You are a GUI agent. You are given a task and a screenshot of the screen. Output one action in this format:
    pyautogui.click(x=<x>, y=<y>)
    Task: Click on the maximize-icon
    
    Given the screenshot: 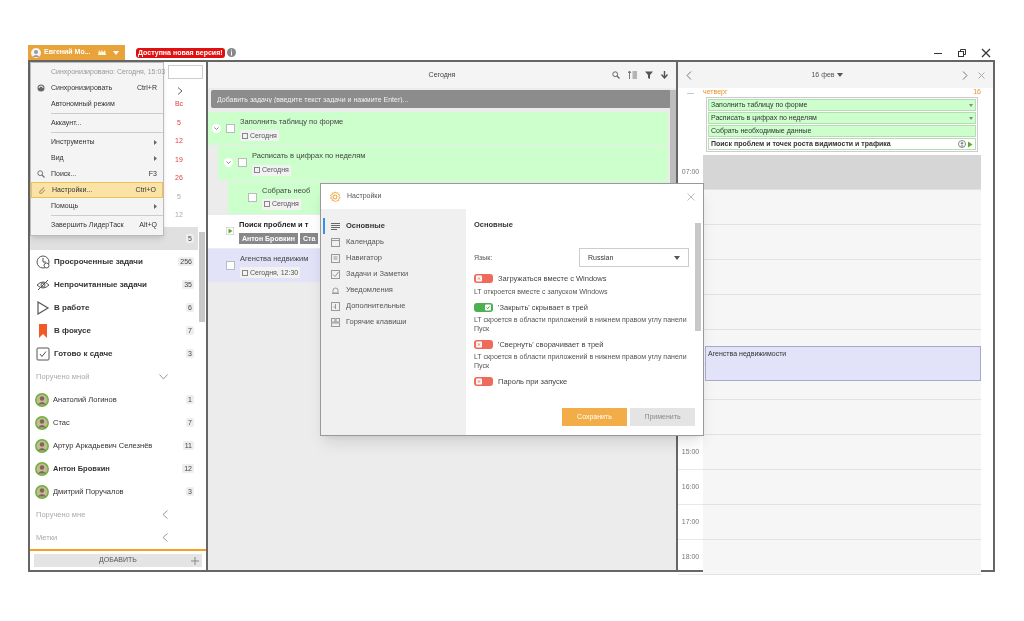 What is the action you would take?
    pyautogui.click(x=962, y=52)
    